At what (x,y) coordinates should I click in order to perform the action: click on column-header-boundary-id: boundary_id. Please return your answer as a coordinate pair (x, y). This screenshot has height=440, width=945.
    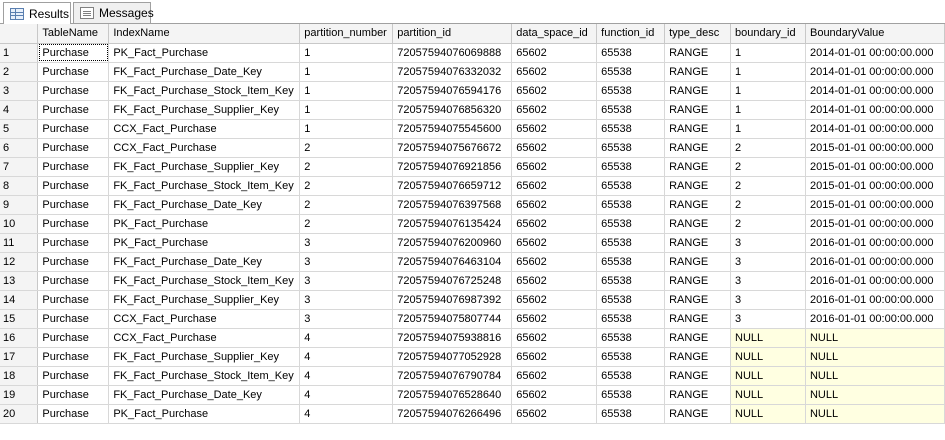
    Looking at the image, I should click on (768, 34).